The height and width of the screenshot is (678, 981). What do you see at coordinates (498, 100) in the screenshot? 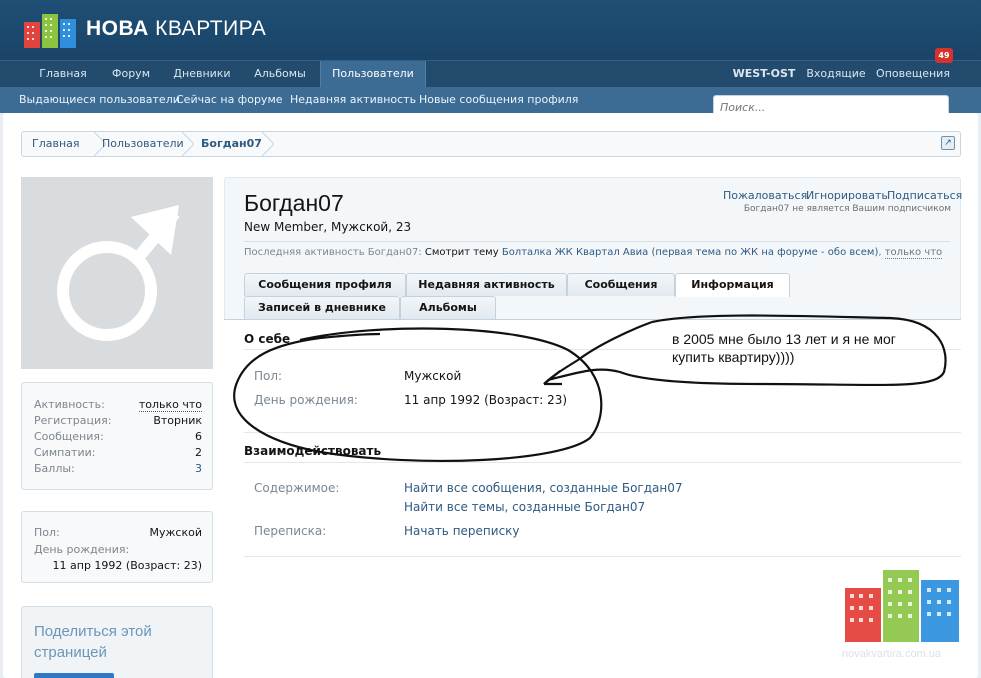
I see `subnav-new-profile-posts: Новые сообщения профиля` at bounding box center [498, 100].